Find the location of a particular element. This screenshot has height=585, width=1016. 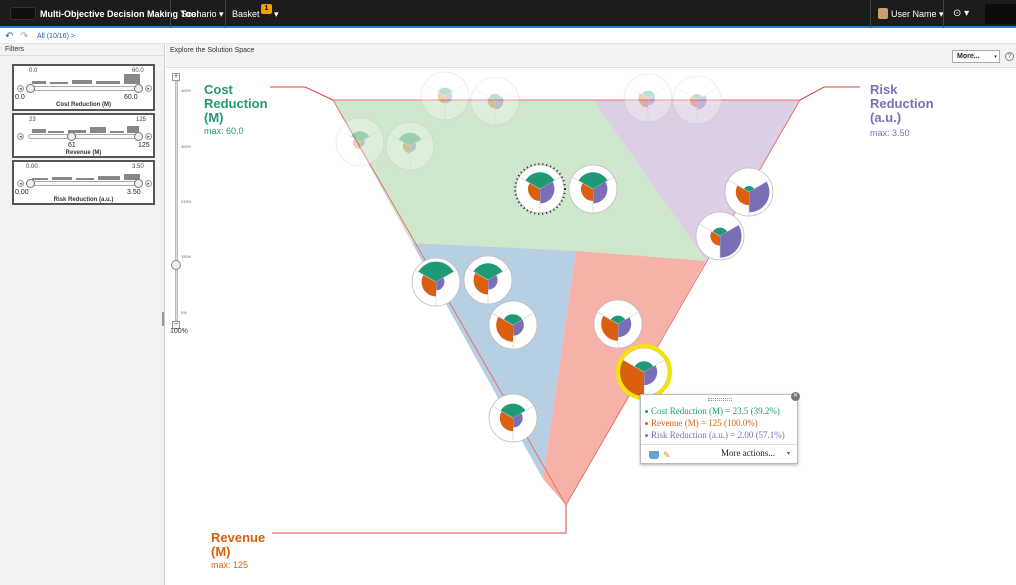

risk-axis-label: Risk Reduction (a.u.) is located at coordinates (902, 103).